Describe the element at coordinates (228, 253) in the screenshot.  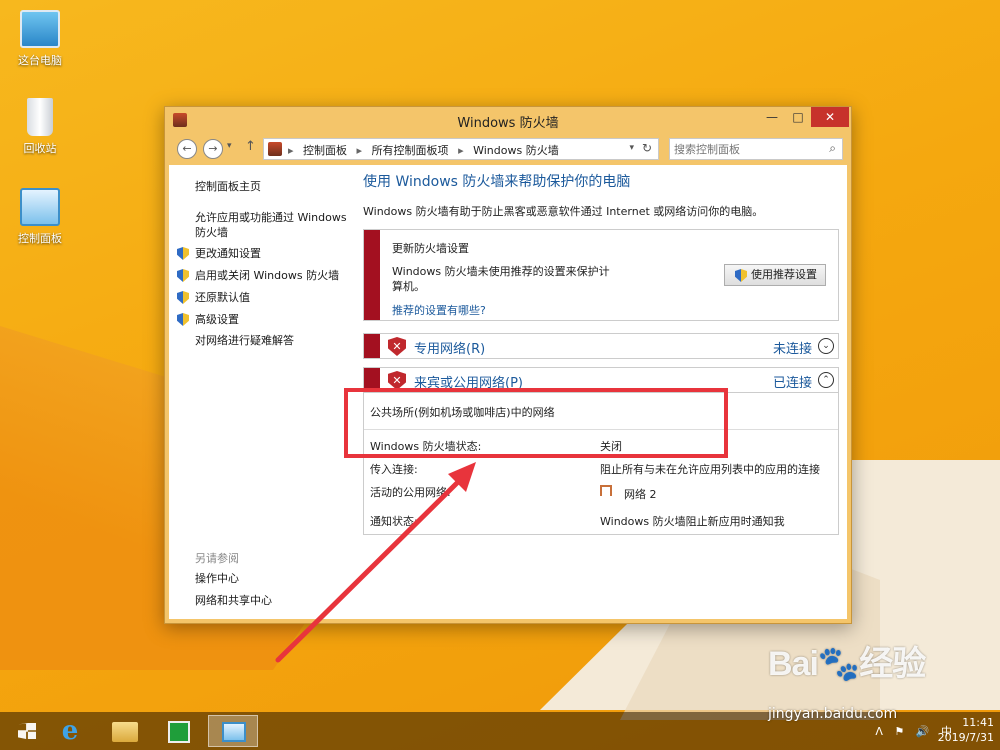
I see `sidebar-link-label: 更改通知设置` at that location.